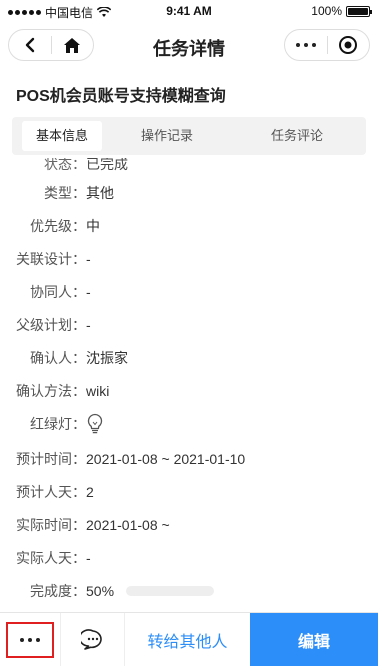 The width and height of the screenshot is (378, 666). What do you see at coordinates (189, 358) in the screenshot?
I see `detail-row-confirmer: 确认人： 沈振家` at bounding box center [189, 358].